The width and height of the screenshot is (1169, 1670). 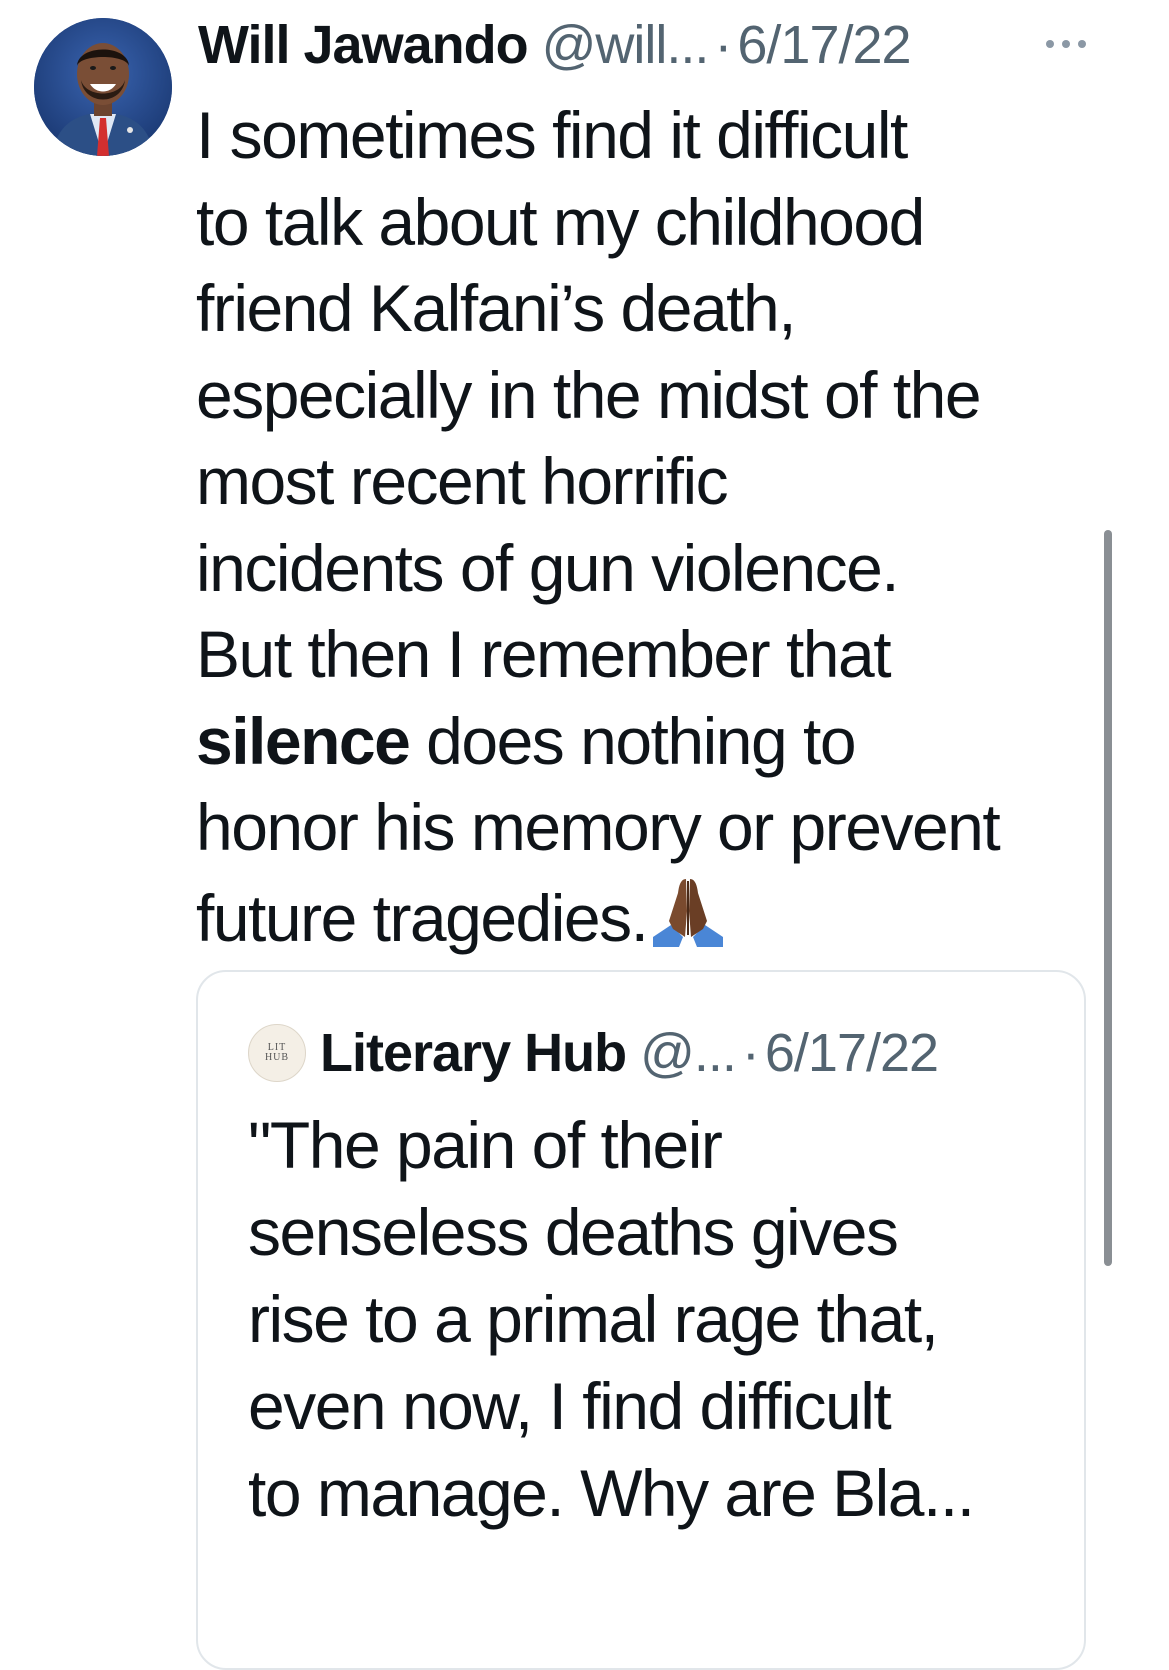 I want to click on tweet-text-line: incidents of gun violence., so click(x=548, y=567).